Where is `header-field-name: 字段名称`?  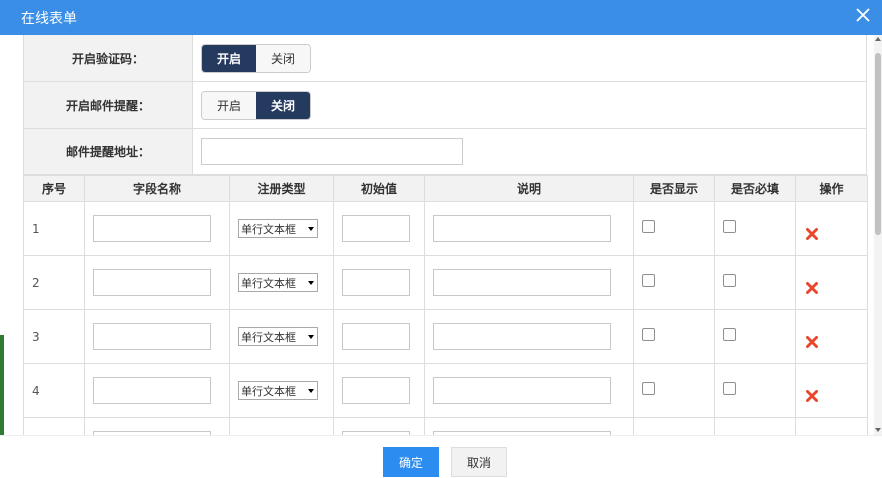 header-field-name: 字段名称 is located at coordinates (157, 188).